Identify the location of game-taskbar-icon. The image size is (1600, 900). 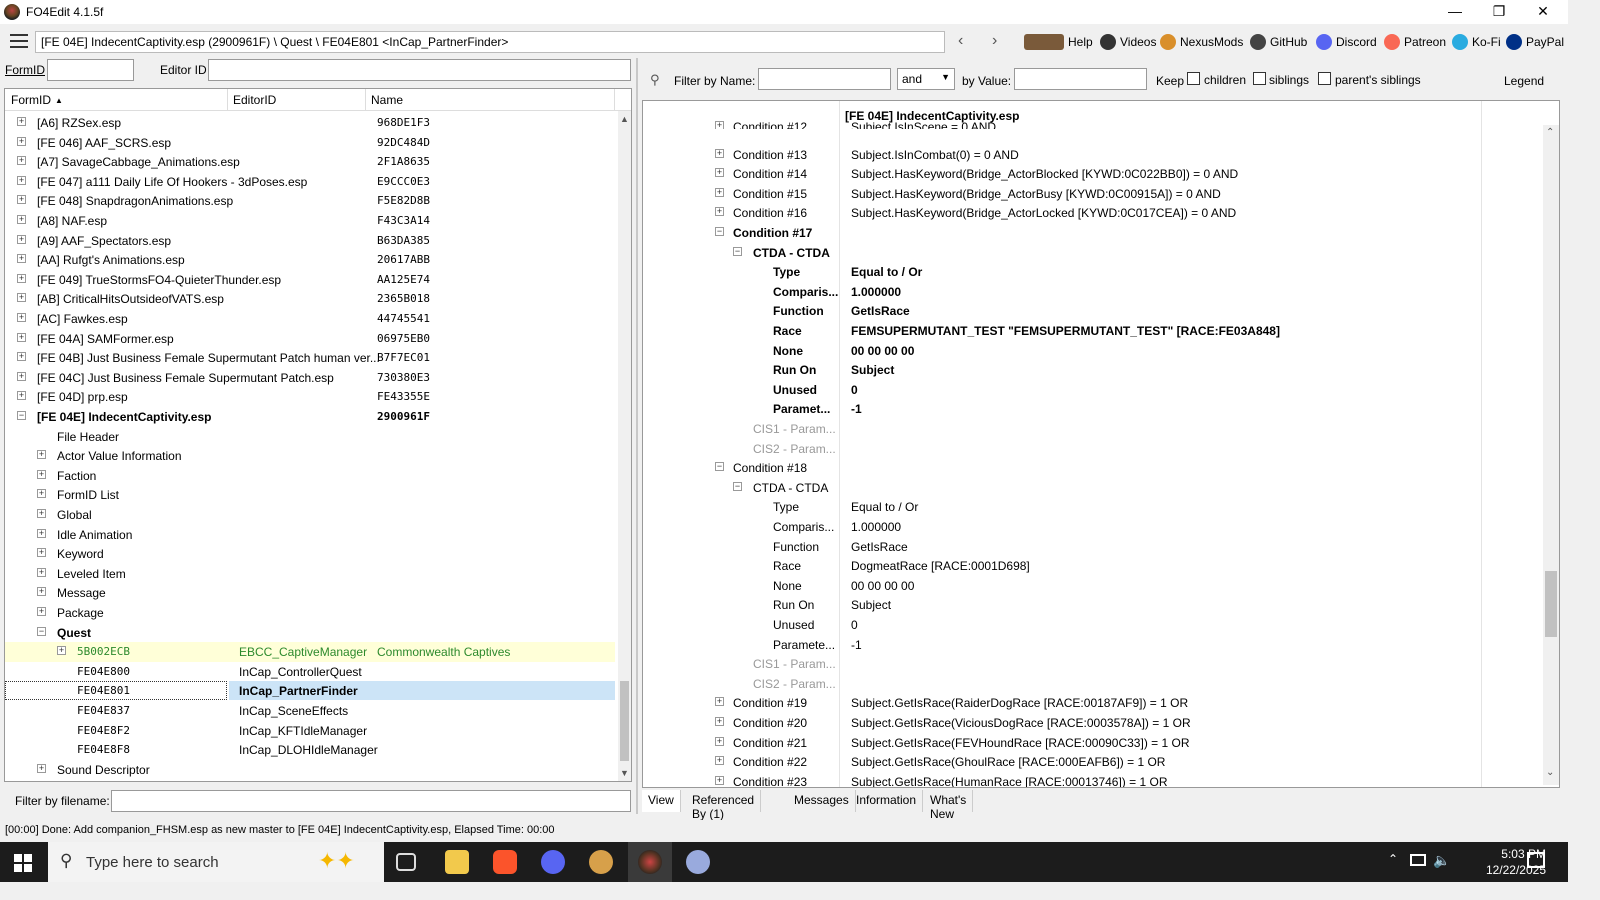
(698, 862).